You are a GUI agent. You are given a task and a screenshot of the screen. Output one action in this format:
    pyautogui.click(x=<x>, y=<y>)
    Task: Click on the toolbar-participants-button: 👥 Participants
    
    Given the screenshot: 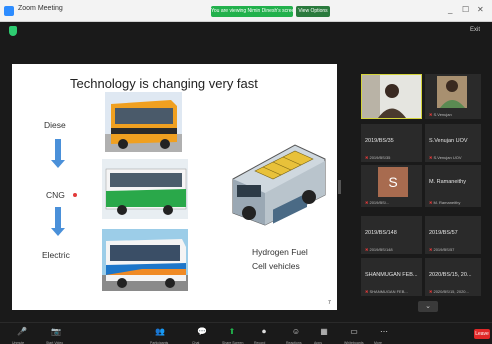 What is the action you would take?
    pyautogui.click(x=159, y=335)
    